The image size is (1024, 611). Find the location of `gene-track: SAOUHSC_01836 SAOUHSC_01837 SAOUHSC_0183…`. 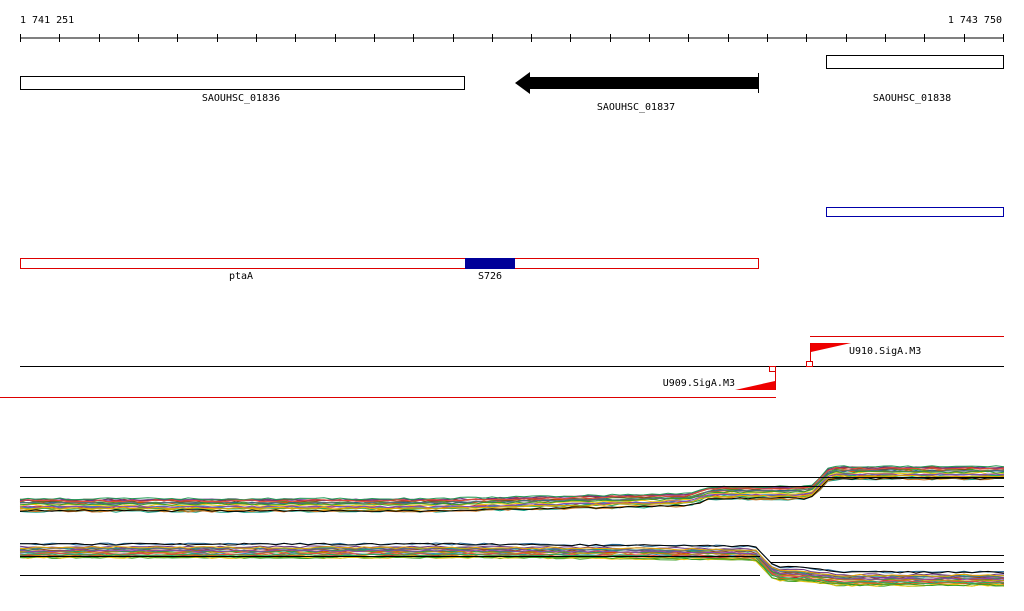

gene-track: SAOUHSC_01836 SAOUHSC_01837 SAOUHSC_0183… is located at coordinates (512, 84).